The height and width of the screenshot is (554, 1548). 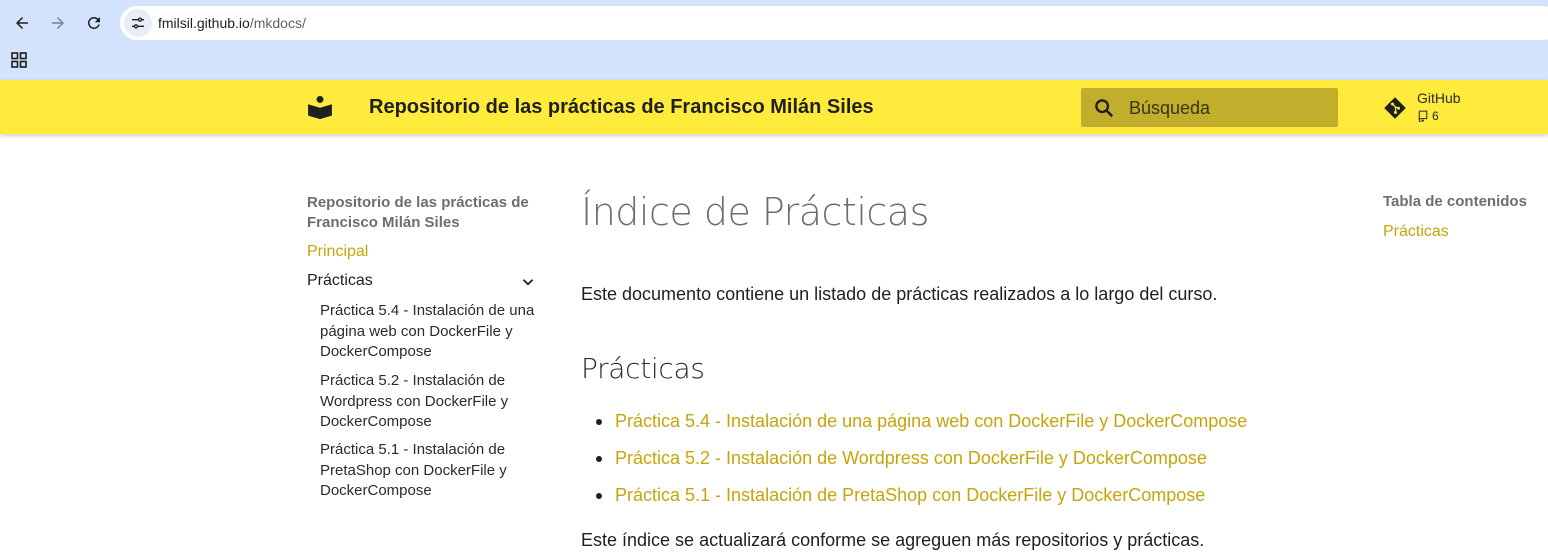 I want to click on nav-item-principal: Principal, so click(x=337, y=252).